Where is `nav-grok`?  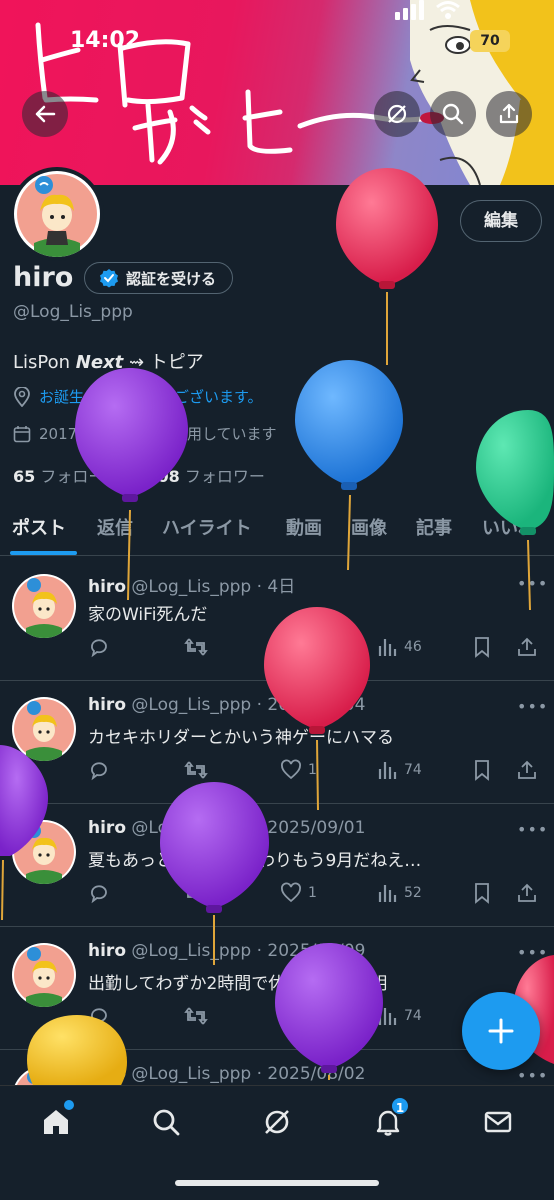 nav-grok is located at coordinates (277, 1122).